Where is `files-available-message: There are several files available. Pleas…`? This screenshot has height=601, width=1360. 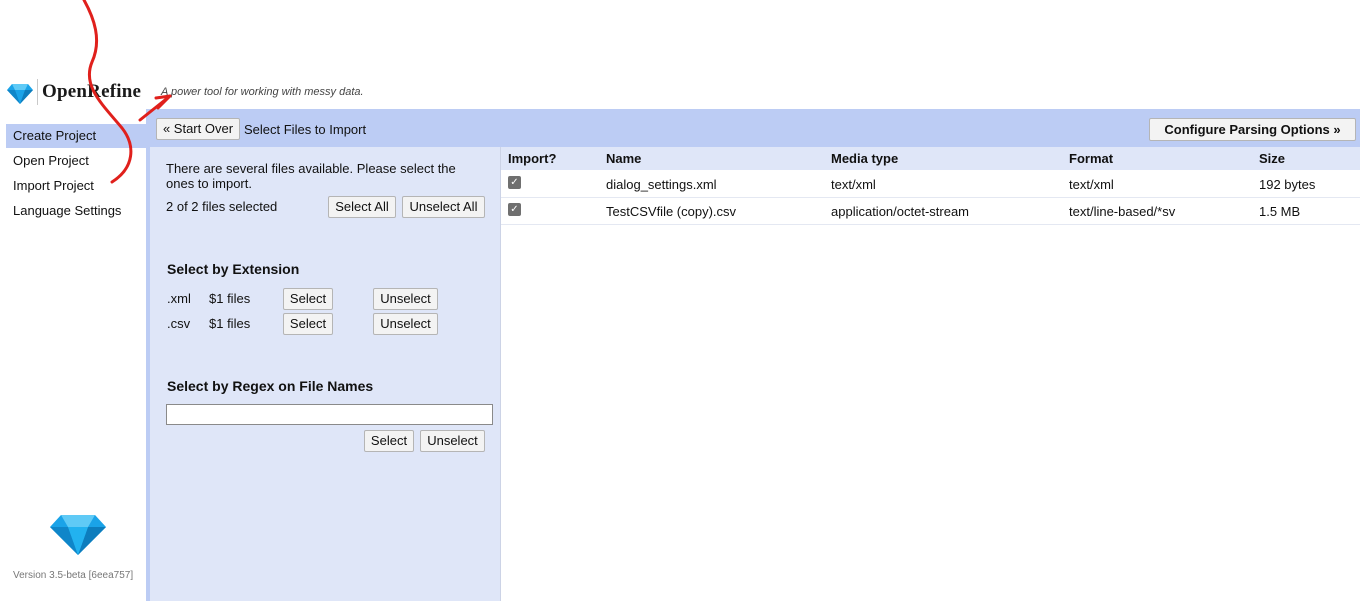 files-available-message: There are several files available. Pleas… is located at coordinates (311, 176).